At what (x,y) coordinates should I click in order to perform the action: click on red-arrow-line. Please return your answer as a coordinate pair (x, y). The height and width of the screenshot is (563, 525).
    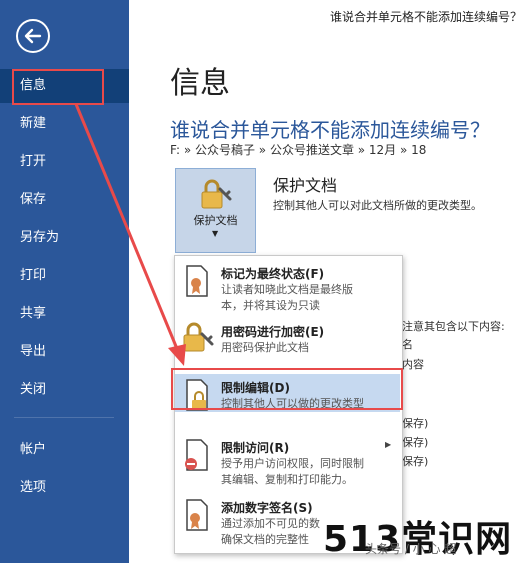
    Looking at the image, I should click on (128, 230).